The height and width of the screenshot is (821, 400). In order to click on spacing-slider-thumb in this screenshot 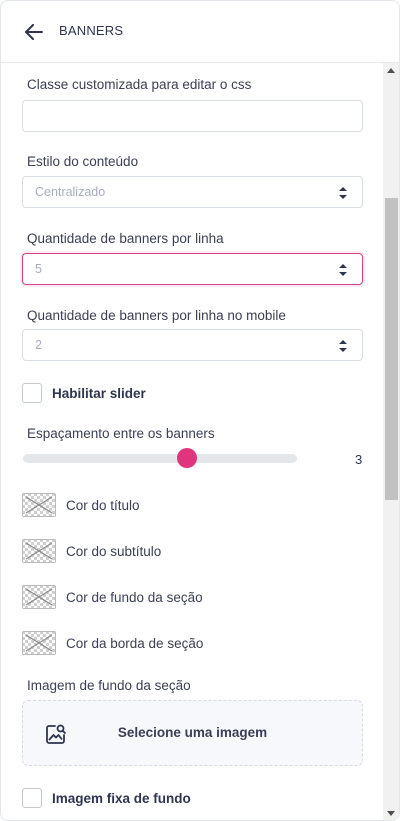, I will do `click(187, 458)`.